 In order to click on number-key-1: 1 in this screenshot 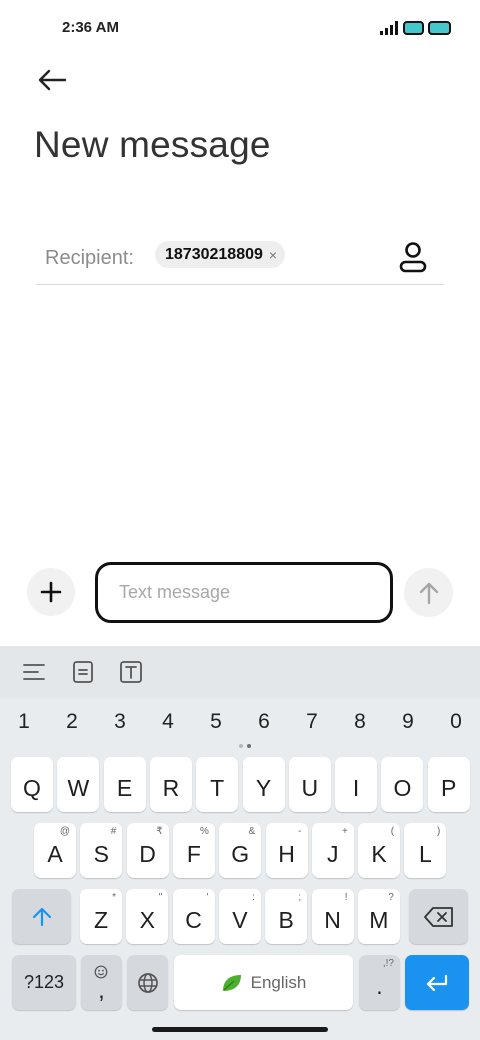, I will do `click(24, 722)`.